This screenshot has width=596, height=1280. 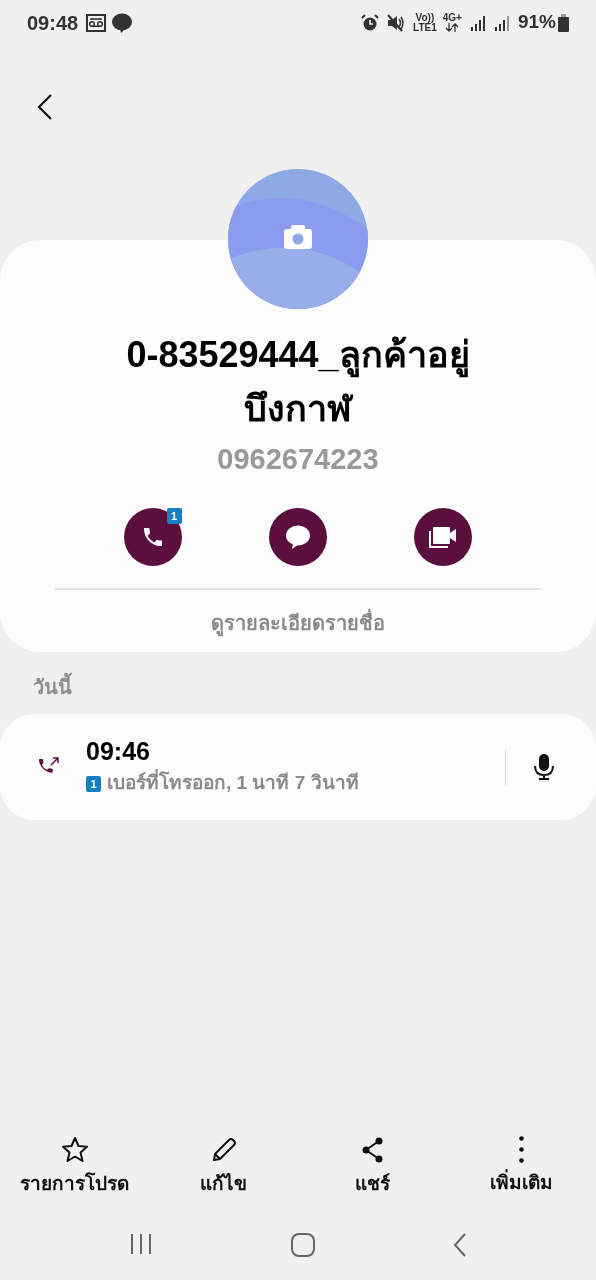 What do you see at coordinates (544, 766) in the screenshot?
I see `microphone-icon` at bounding box center [544, 766].